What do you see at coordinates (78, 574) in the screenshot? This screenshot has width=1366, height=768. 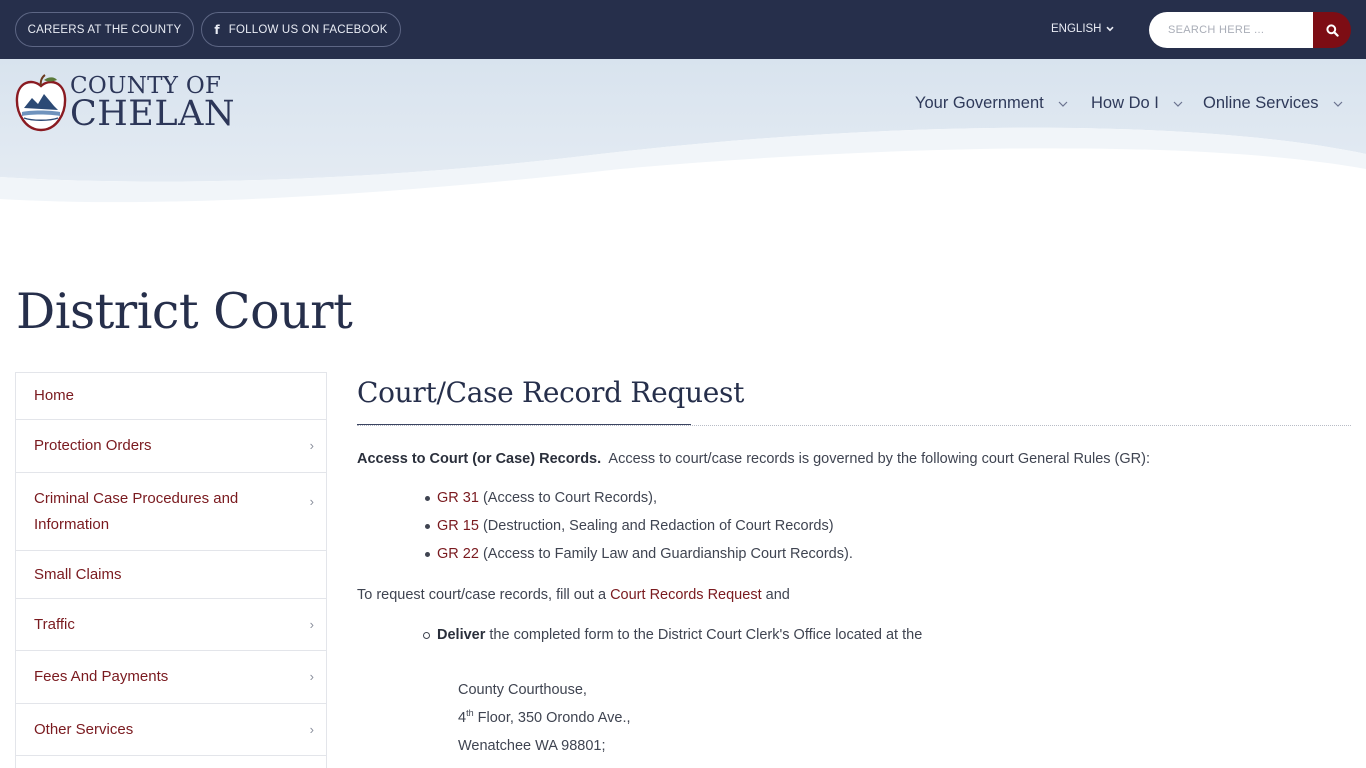 I see `sidebar-item-label: Small Claims` at bounding box center [78, 574].